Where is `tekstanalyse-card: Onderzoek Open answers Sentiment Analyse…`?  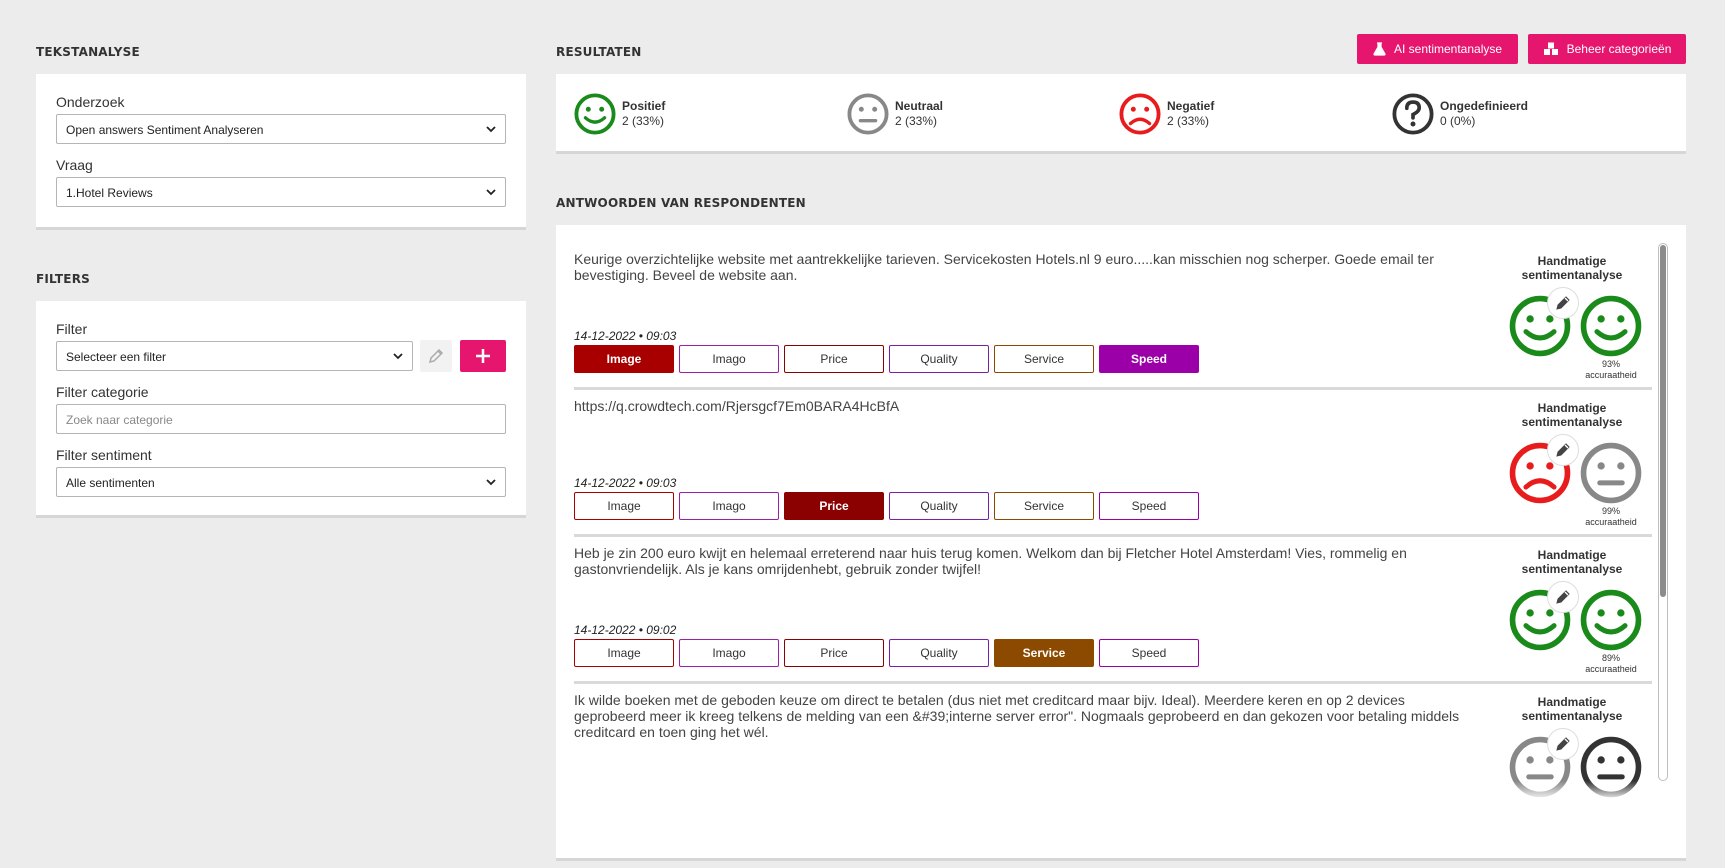
tekstanalyse-card: Onderzoek Open answers Sentiment Analyse… is located at coordinates (281, 152).